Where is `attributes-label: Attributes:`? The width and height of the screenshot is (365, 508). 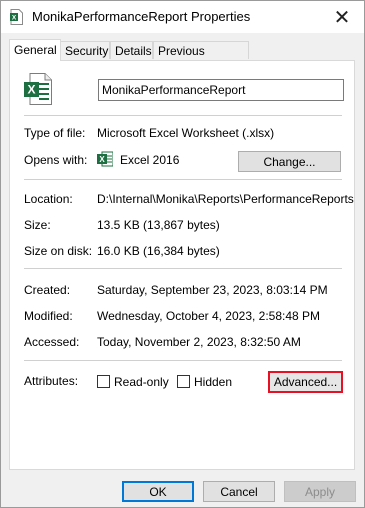 attributes-label: Attributes: is located at coordinates (51, 381).